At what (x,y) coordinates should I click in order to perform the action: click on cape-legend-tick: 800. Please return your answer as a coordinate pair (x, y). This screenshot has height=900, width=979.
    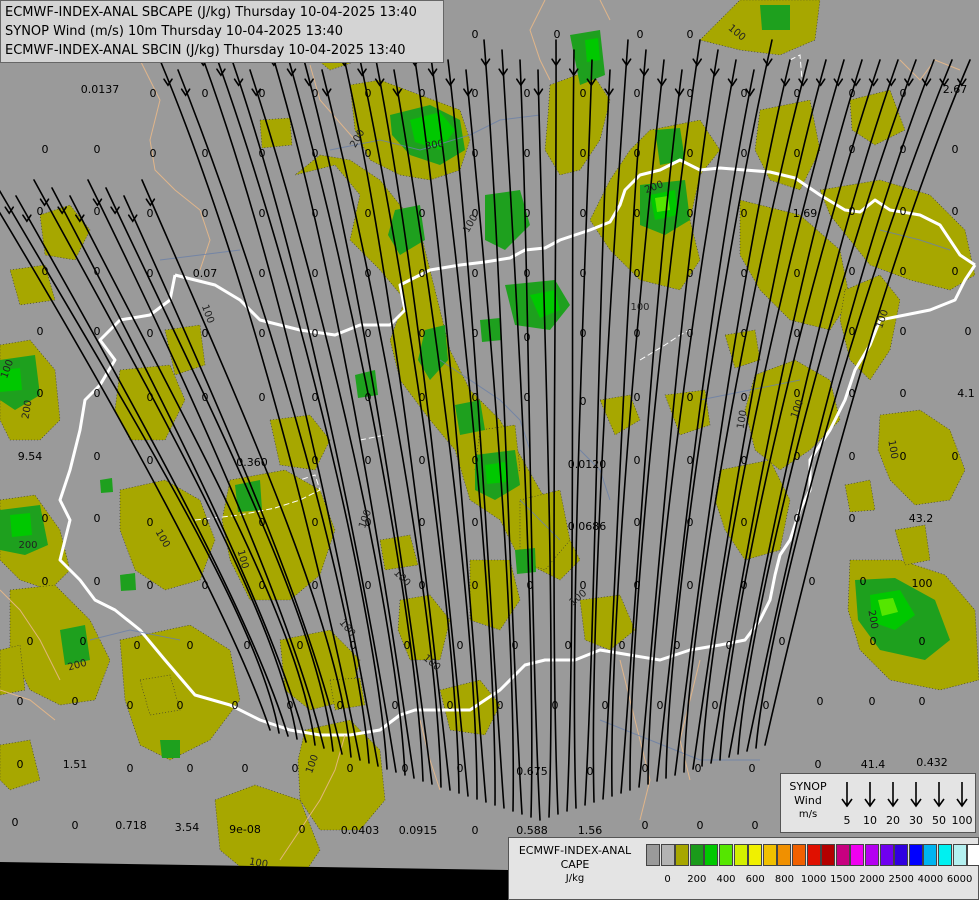
    Looking at the image, I should click on (784, 879).